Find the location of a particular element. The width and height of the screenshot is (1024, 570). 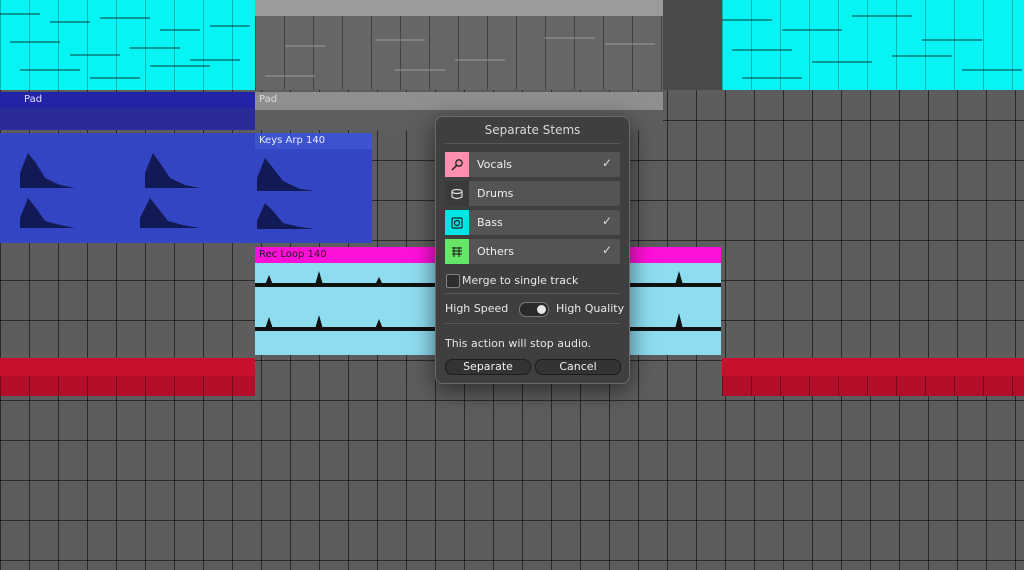

track-gap is located at coordinates (692, 45).